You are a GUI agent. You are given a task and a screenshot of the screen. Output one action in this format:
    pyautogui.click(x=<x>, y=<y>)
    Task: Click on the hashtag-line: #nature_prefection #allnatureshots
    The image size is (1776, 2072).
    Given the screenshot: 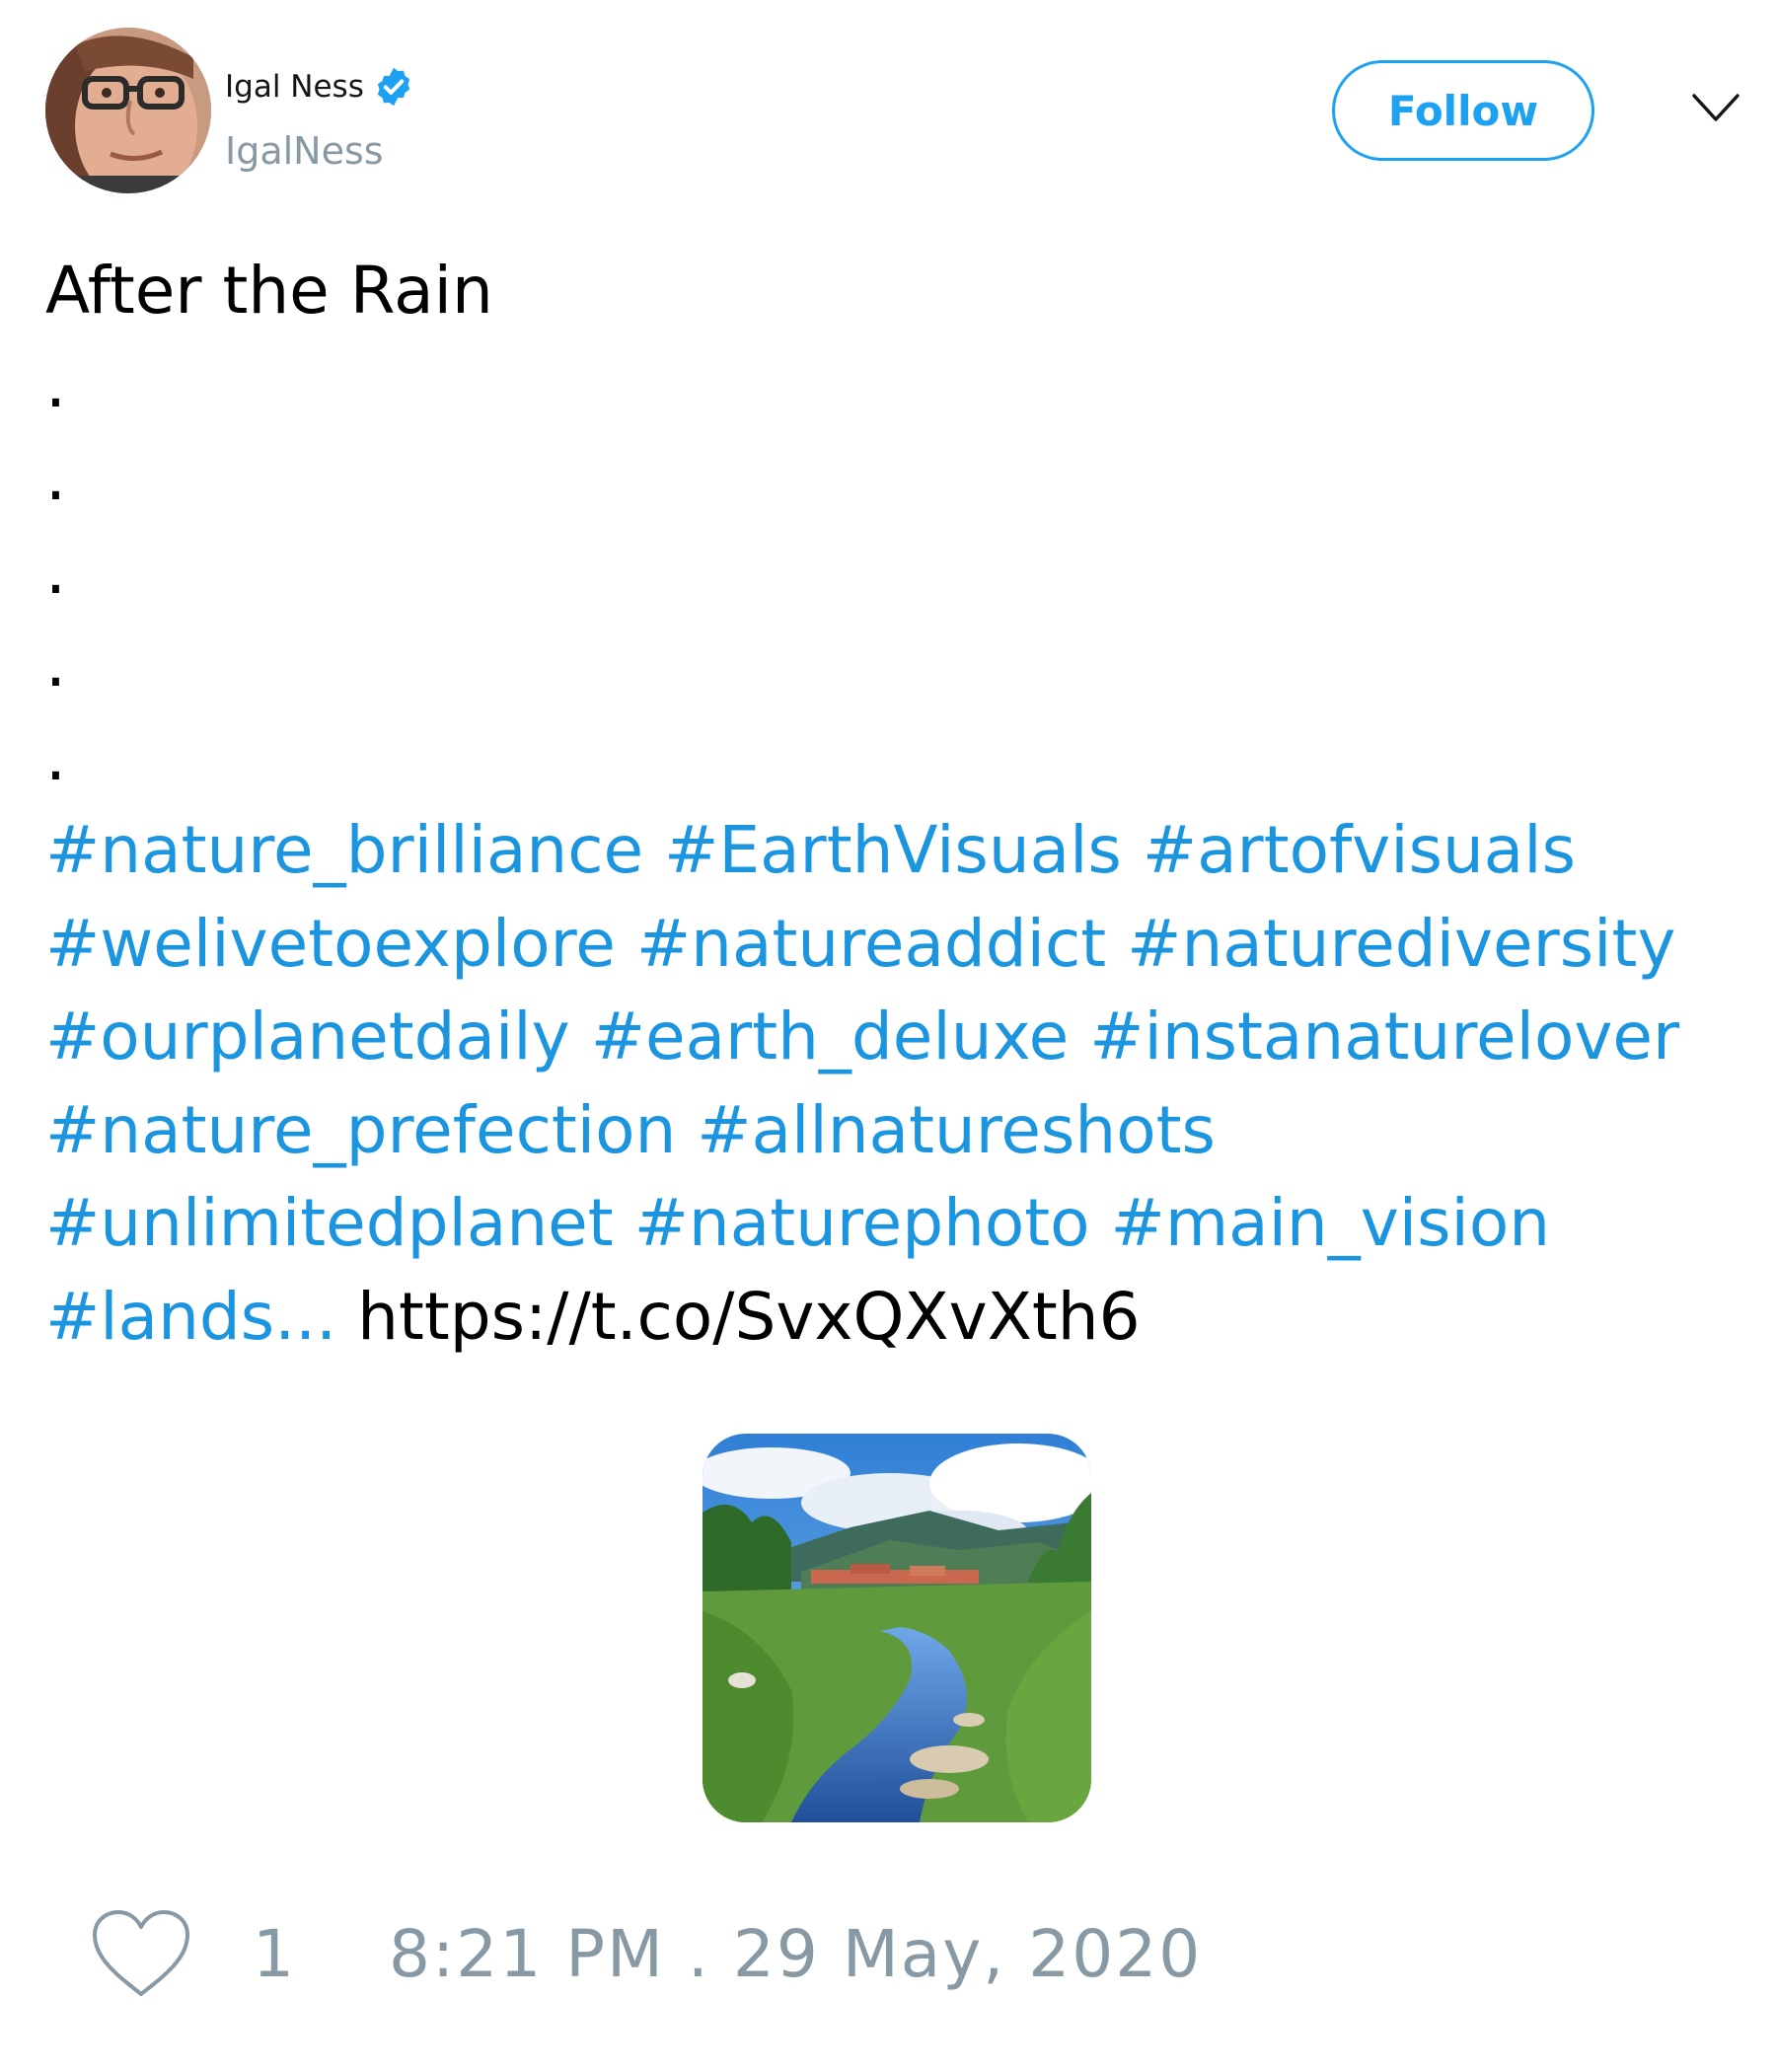 What is the action you would take?
    pyautogui.click(x=903, y=1131)
    